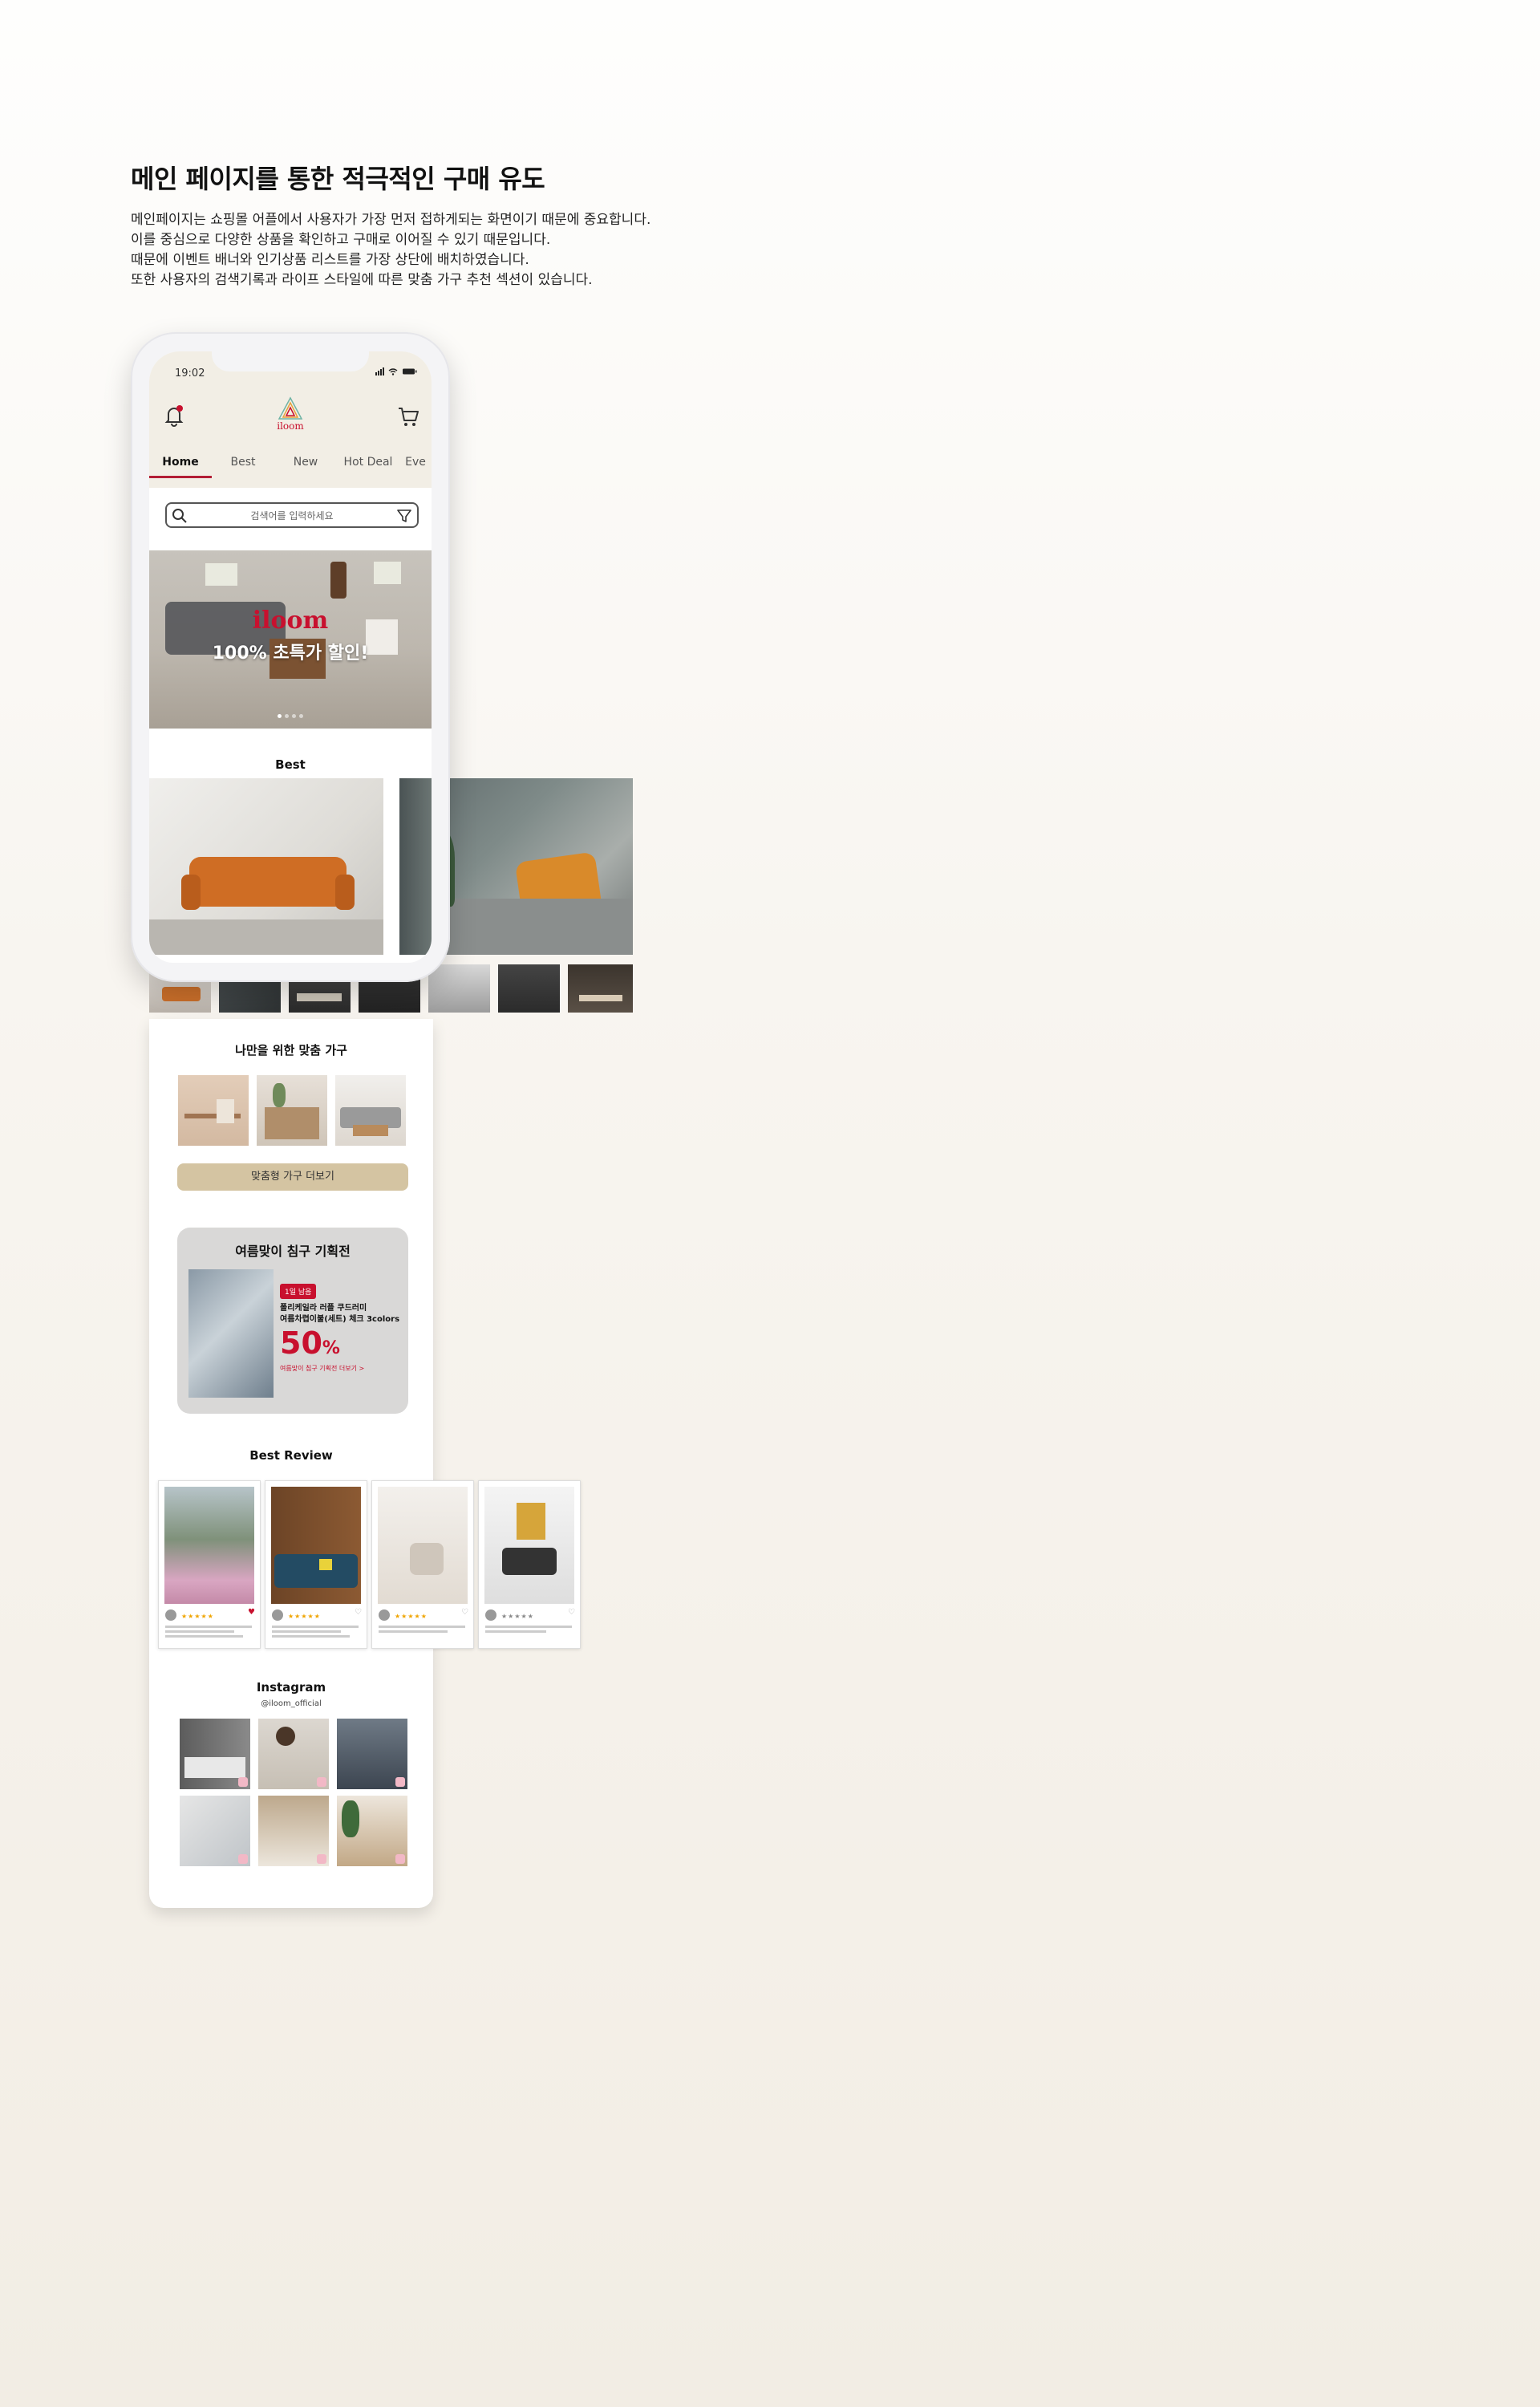 The height and width of the screenshot is (2407, 1540). Describe the element at coordinates (408, 416) in the screenshot. I see `cart-icon` at that location.